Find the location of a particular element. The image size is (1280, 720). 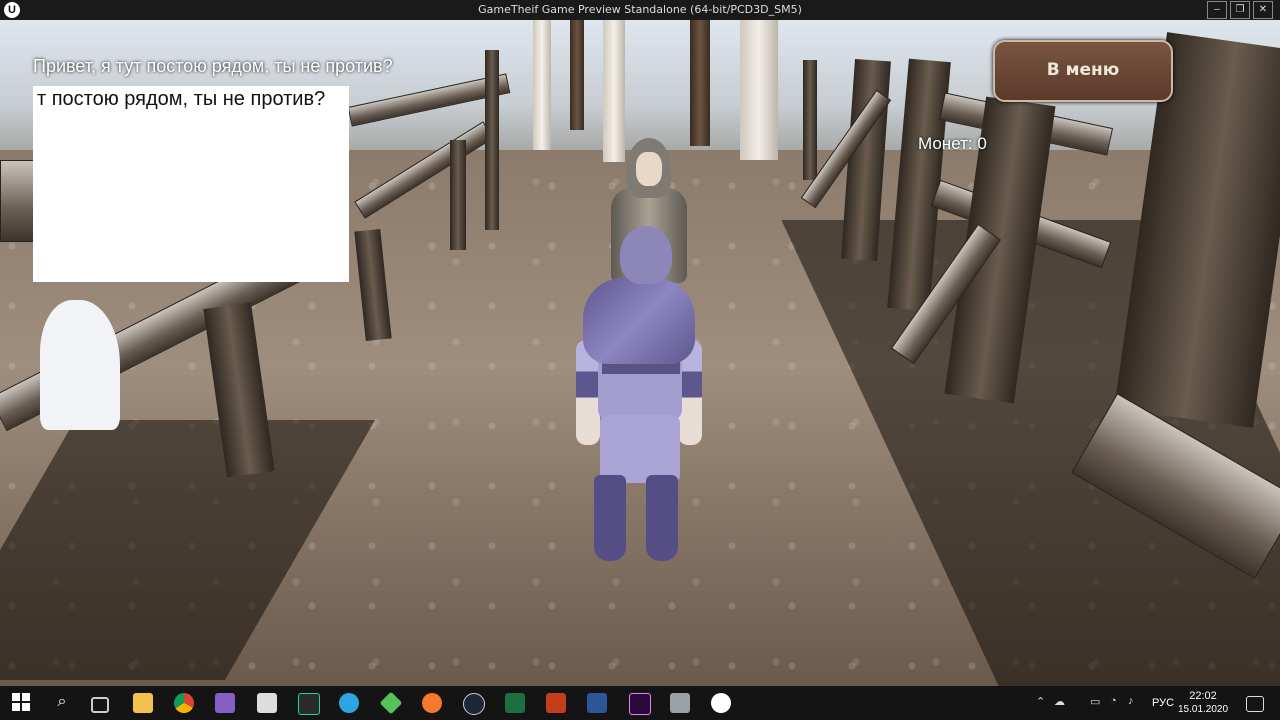

chrome-icon is located at coordinates (184, 703).